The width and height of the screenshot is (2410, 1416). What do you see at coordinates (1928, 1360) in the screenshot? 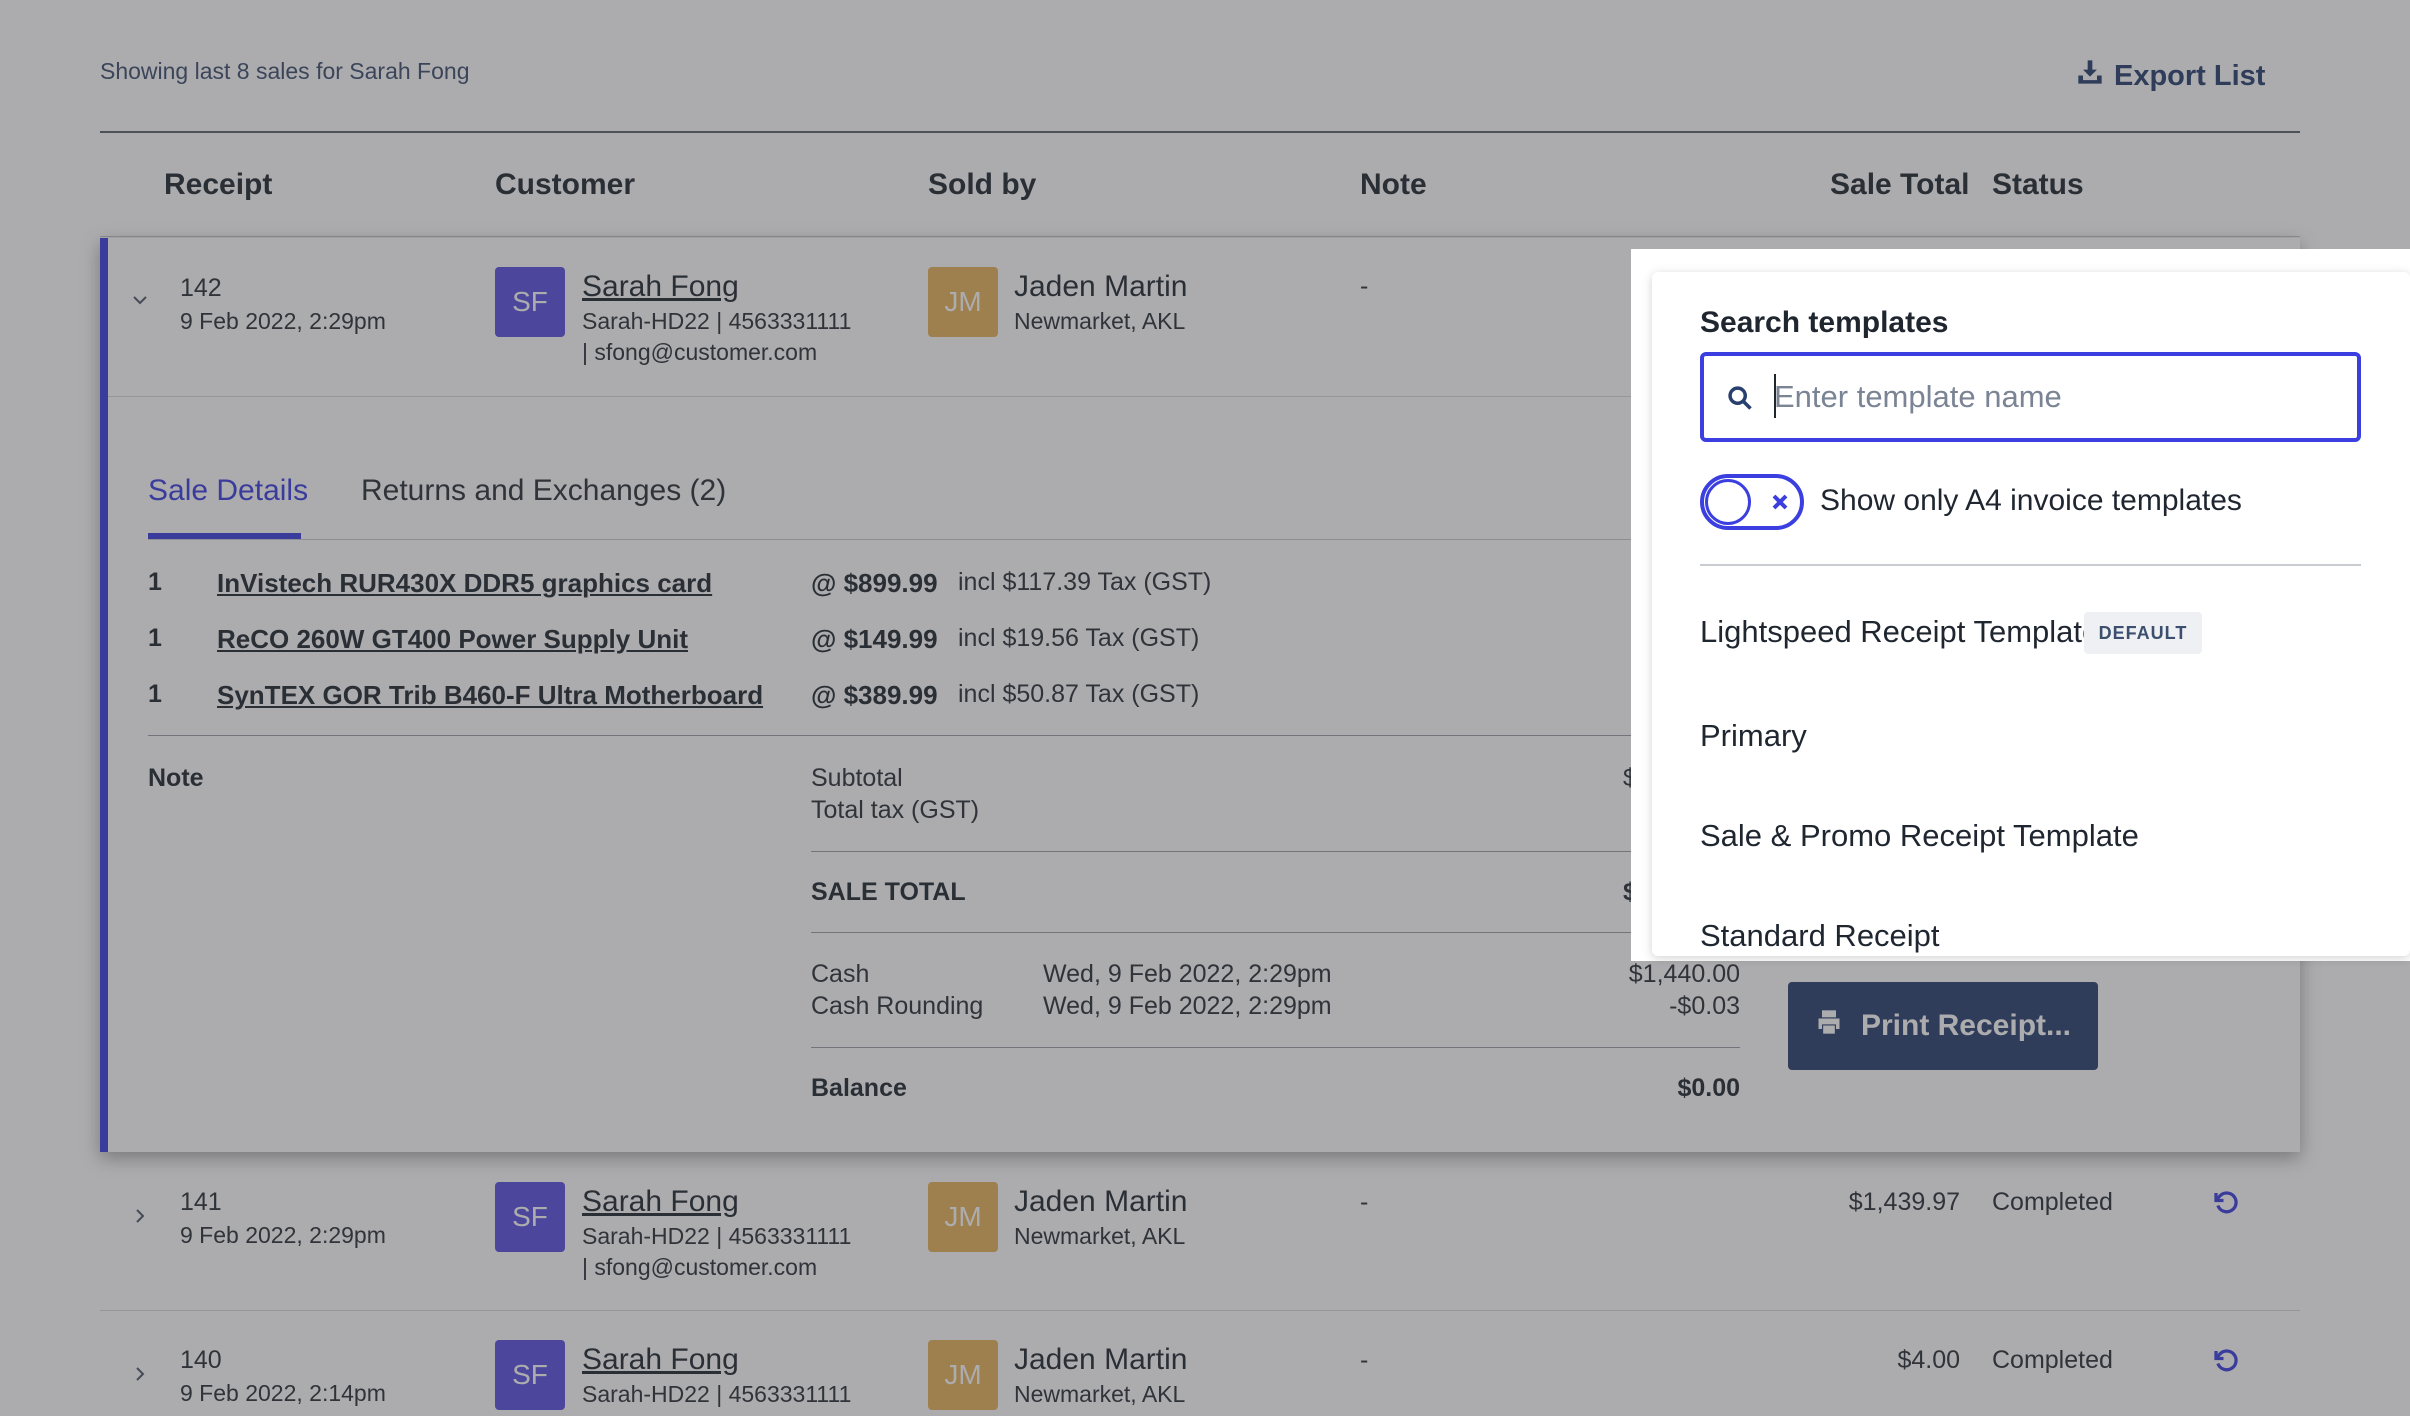
I see `sale-total: $4.00` at bounding box center [1928, 1360].